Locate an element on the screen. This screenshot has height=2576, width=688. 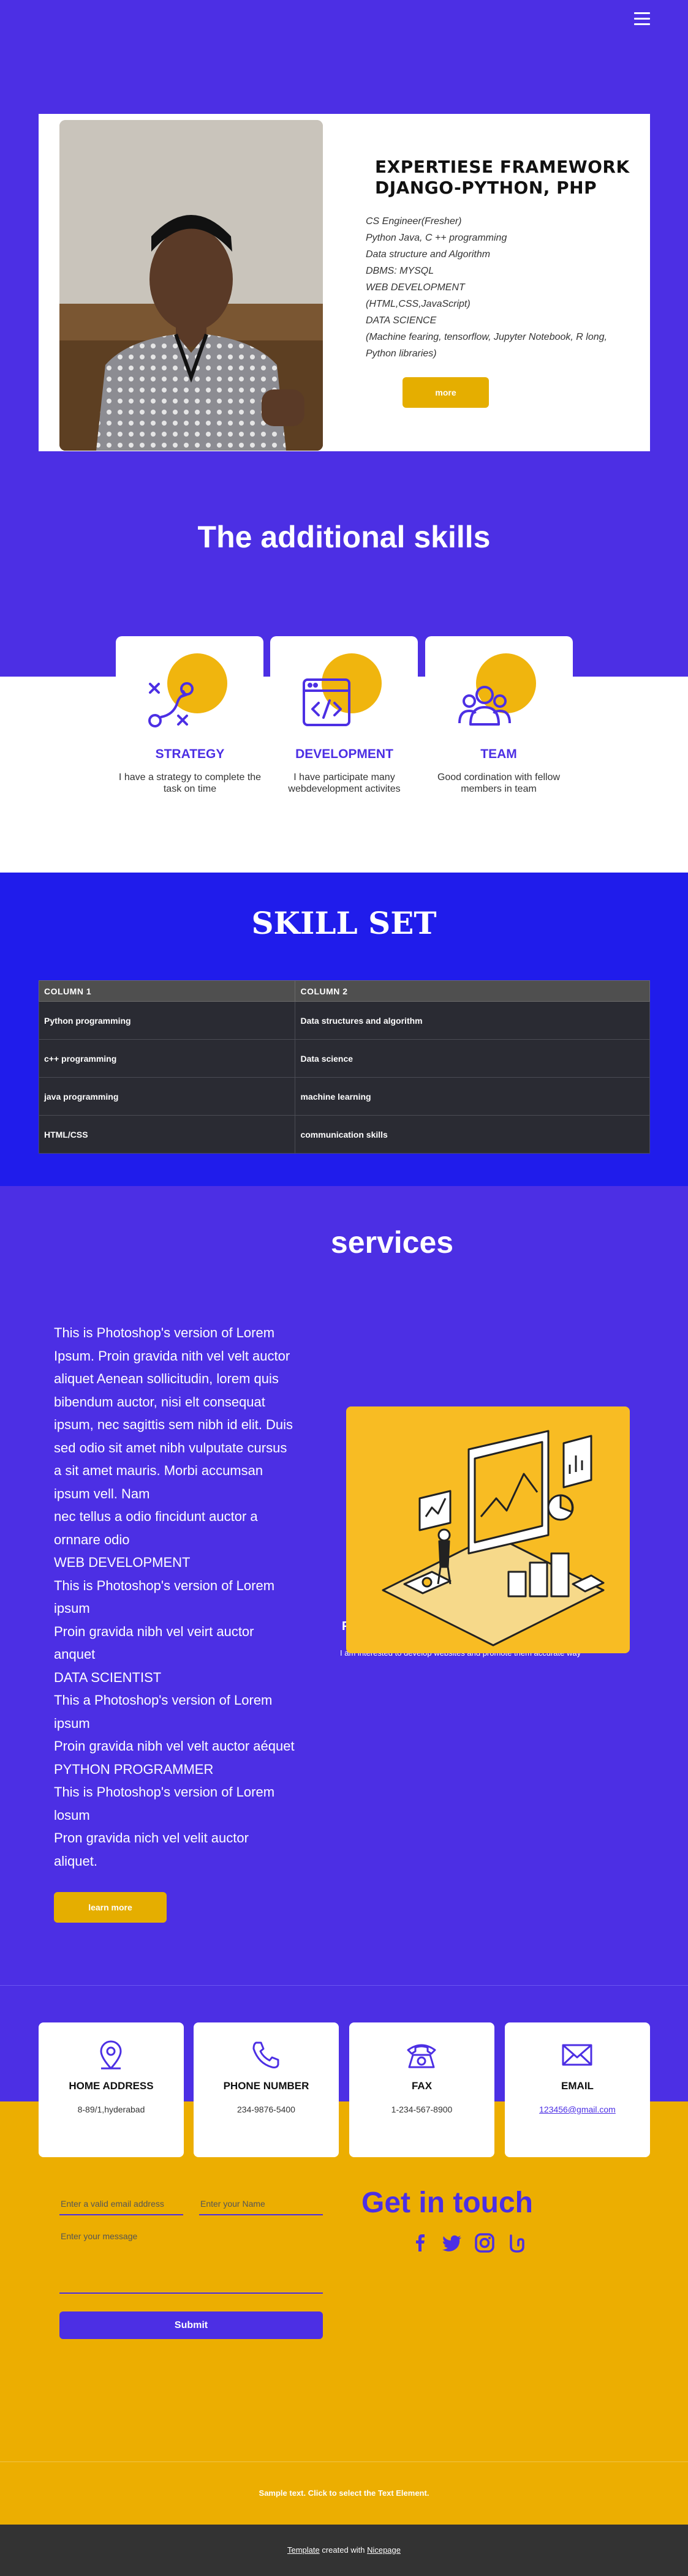
analytics-illustration is located at coordinates (488, 1529).